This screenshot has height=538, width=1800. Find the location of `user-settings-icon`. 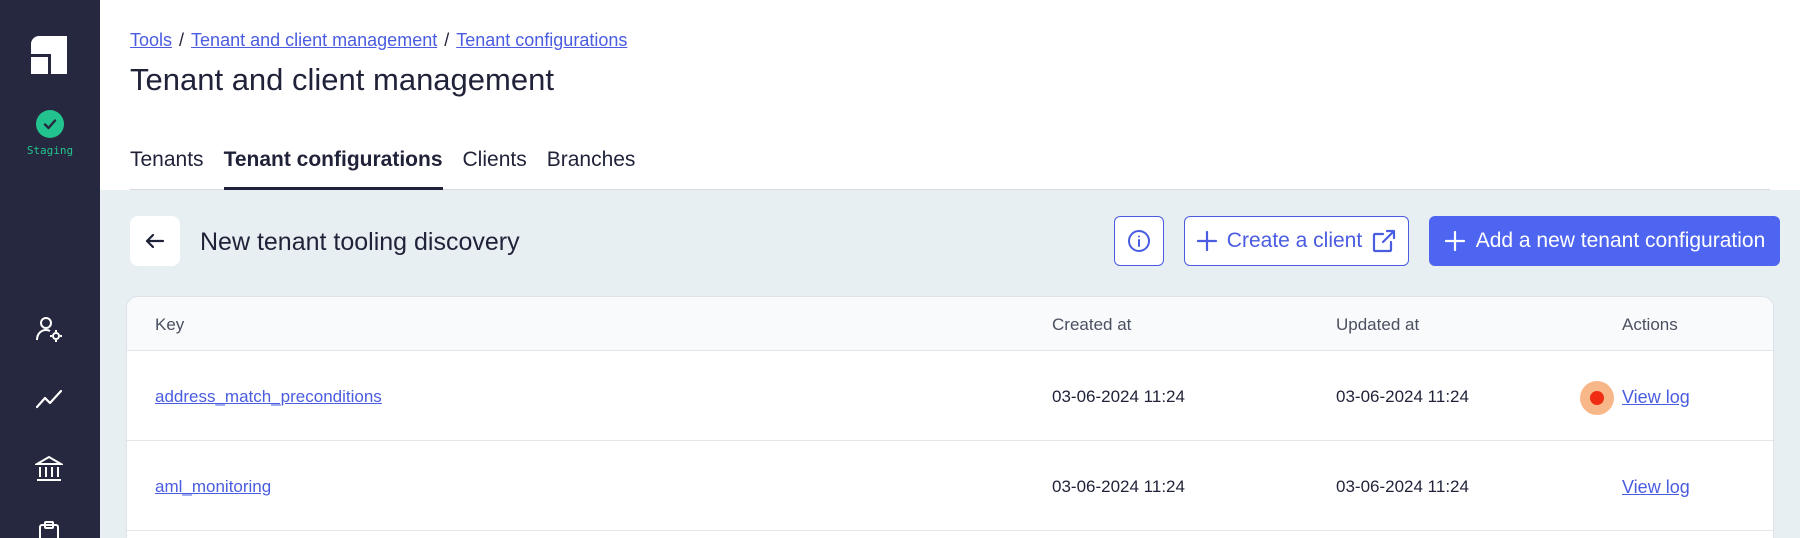

user-settings-icon is located at coordinates (49, 329).